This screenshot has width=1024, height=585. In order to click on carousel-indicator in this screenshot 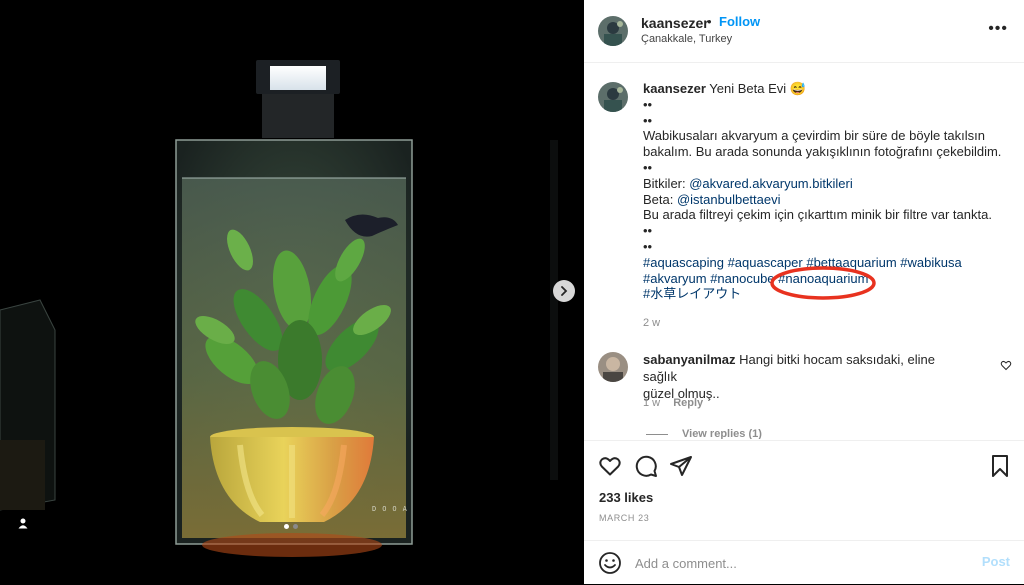, I will do `click(291, 526)`.